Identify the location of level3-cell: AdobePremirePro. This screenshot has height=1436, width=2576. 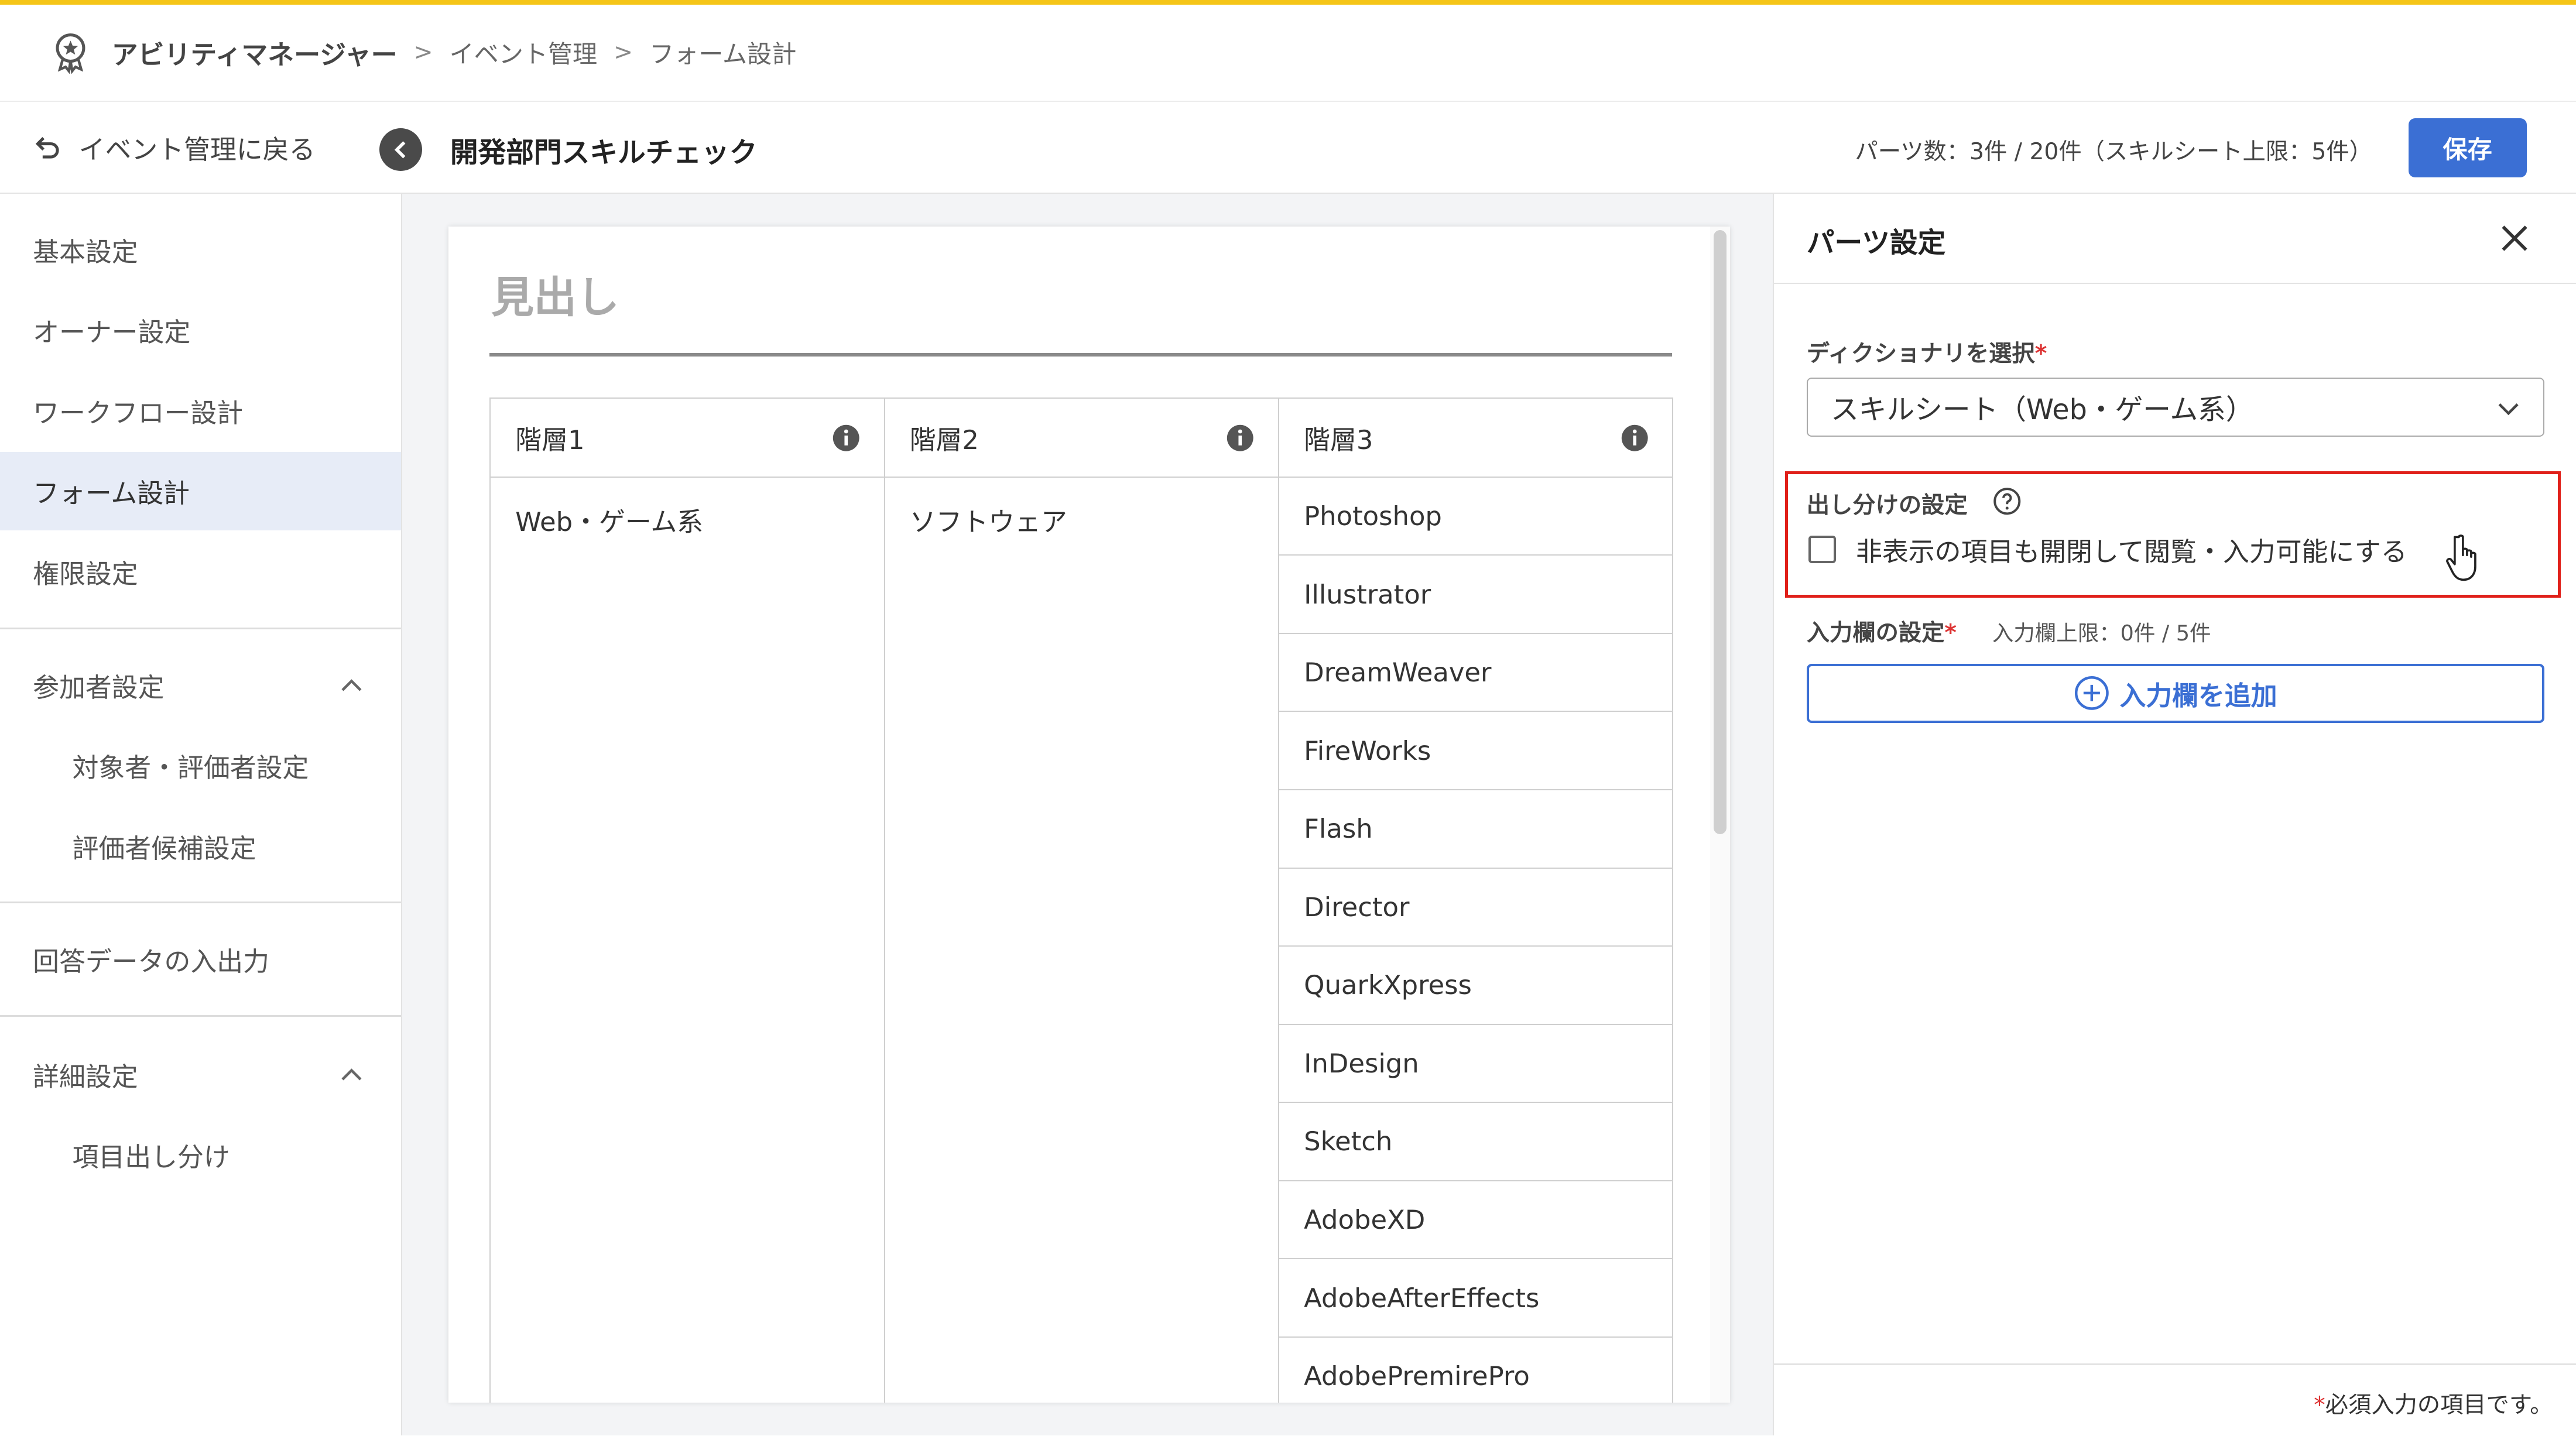
(1476, 1369).